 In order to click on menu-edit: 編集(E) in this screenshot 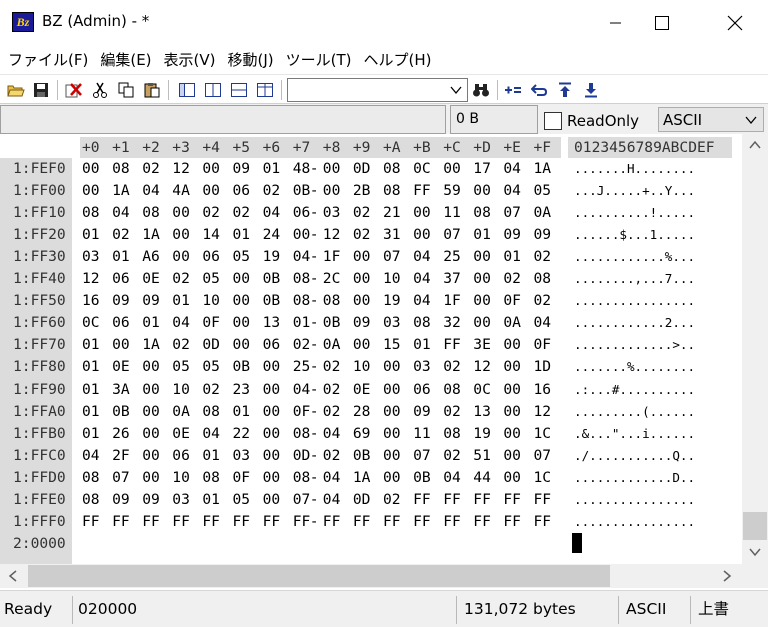, I will do `click(125, 60)`.